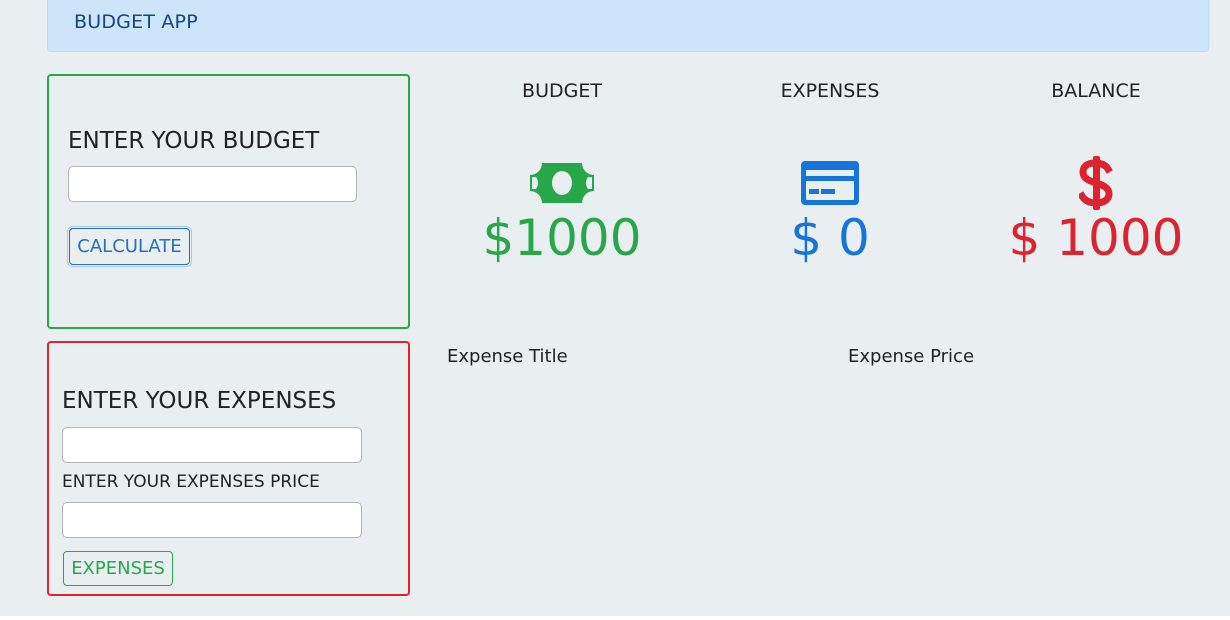  I want to click on expenses-amount: $ 0, so click(830, 238).